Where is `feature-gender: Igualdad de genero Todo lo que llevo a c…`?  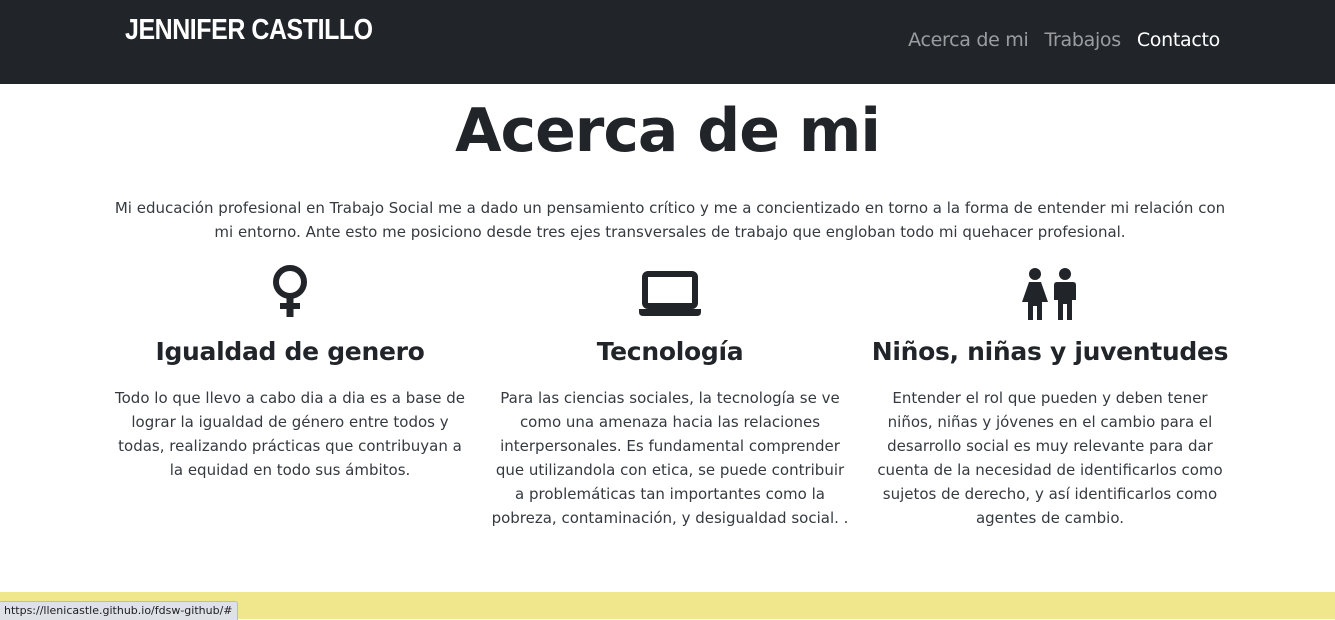 feature-gender: Igualdad de genero Todo lo que llevo a c… is located at coordinates (290, 372).